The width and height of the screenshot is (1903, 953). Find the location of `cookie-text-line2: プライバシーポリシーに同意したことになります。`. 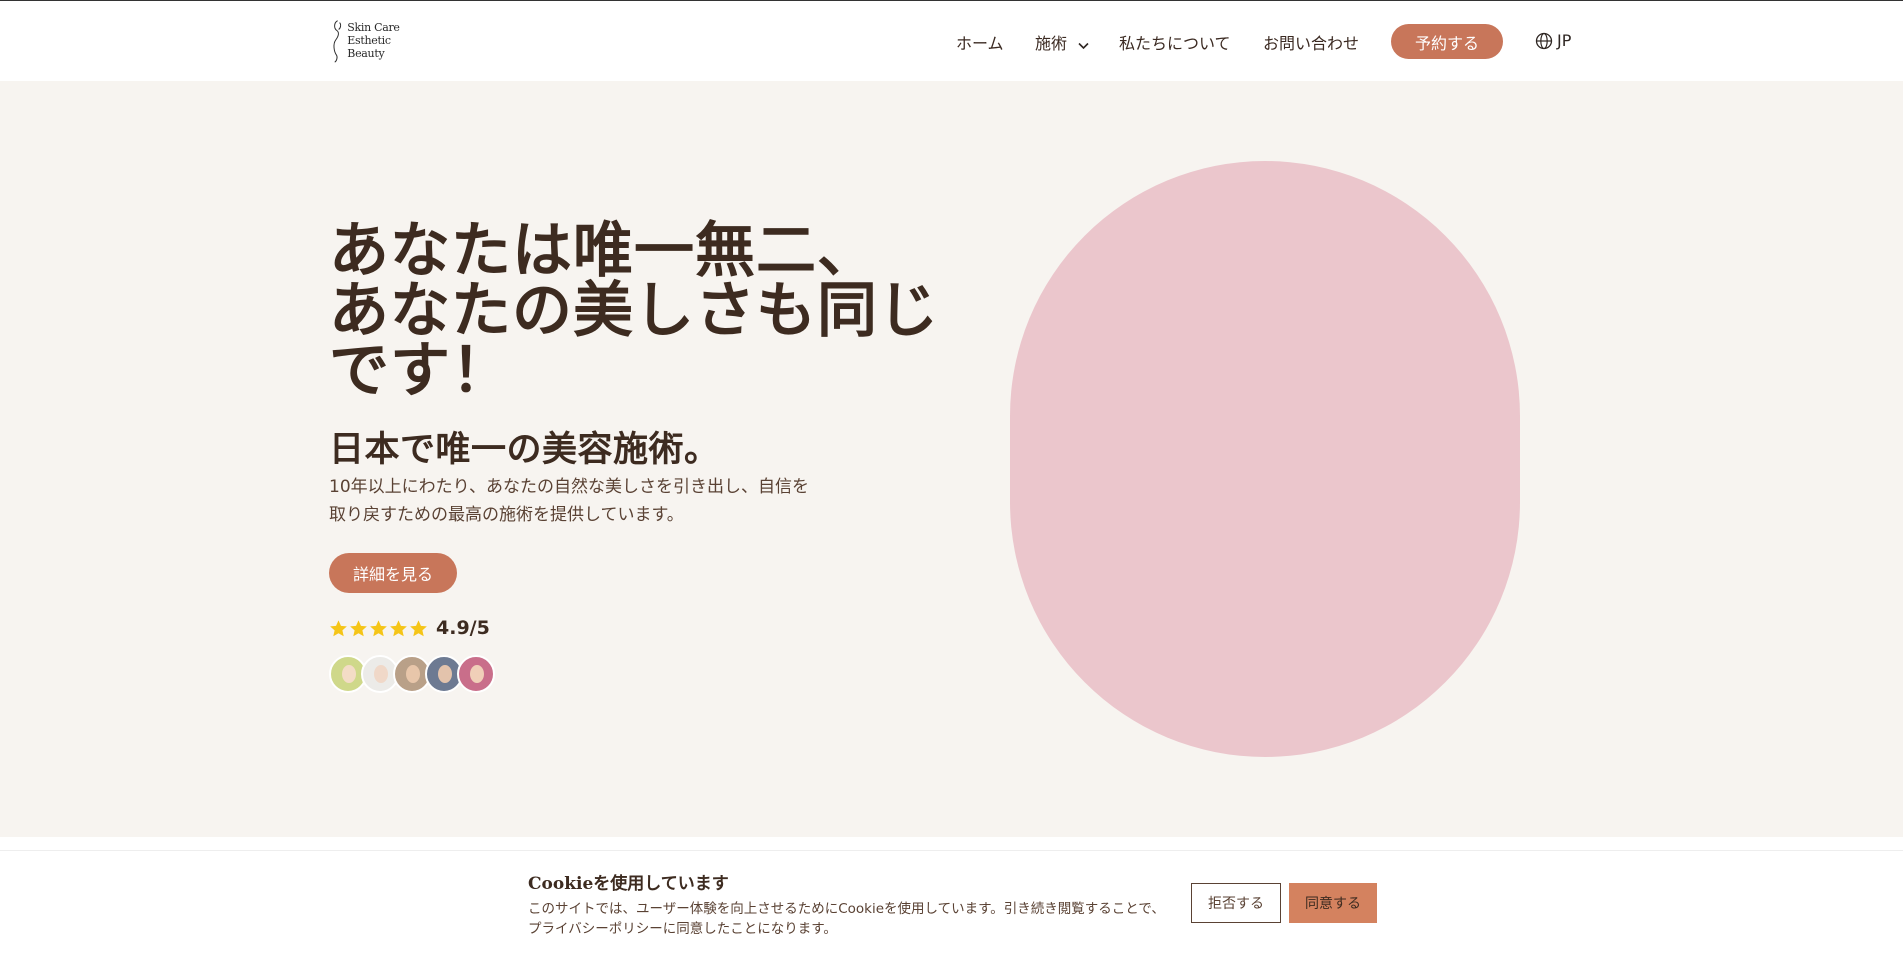

cookie-text-line2: プライバシーポリシーに同意したことになります。 is located at coordinates (682, 929).